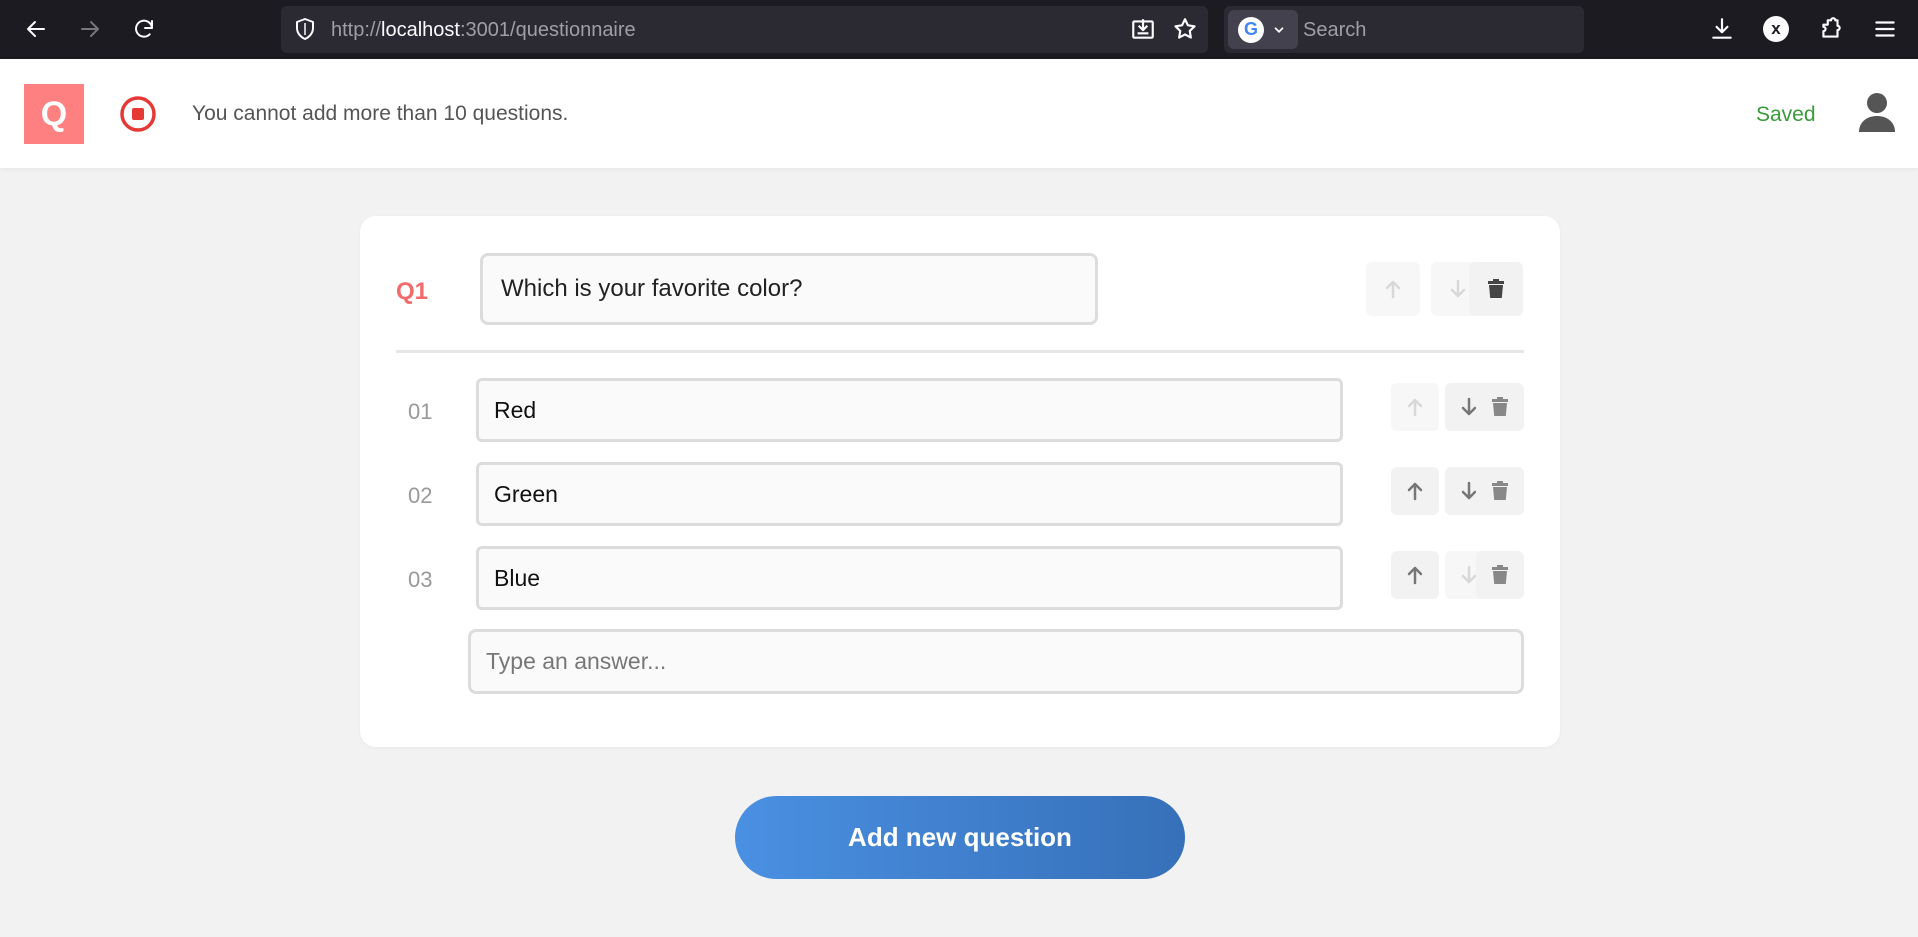 The image size is (1918, 937). Describe the element at coordinates (305, 29) in the screenshot. I see `shield-icon` at that location.